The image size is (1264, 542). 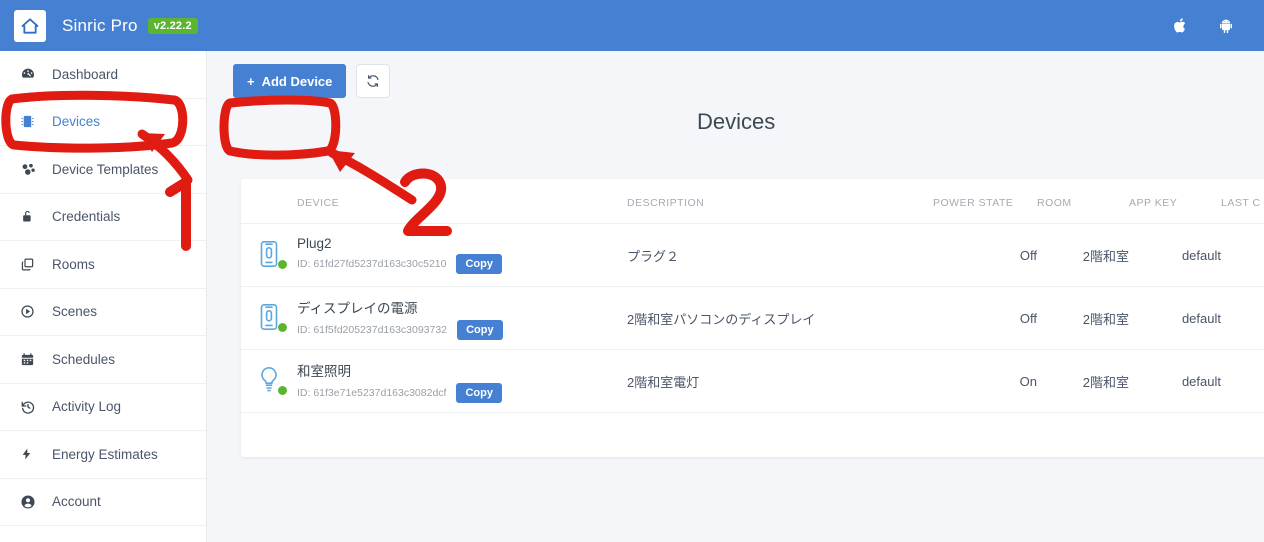 What do you see at coordinates (31, 311) in the screenshot?
I see `play-circle-icon` at bounding box center [31, 311].